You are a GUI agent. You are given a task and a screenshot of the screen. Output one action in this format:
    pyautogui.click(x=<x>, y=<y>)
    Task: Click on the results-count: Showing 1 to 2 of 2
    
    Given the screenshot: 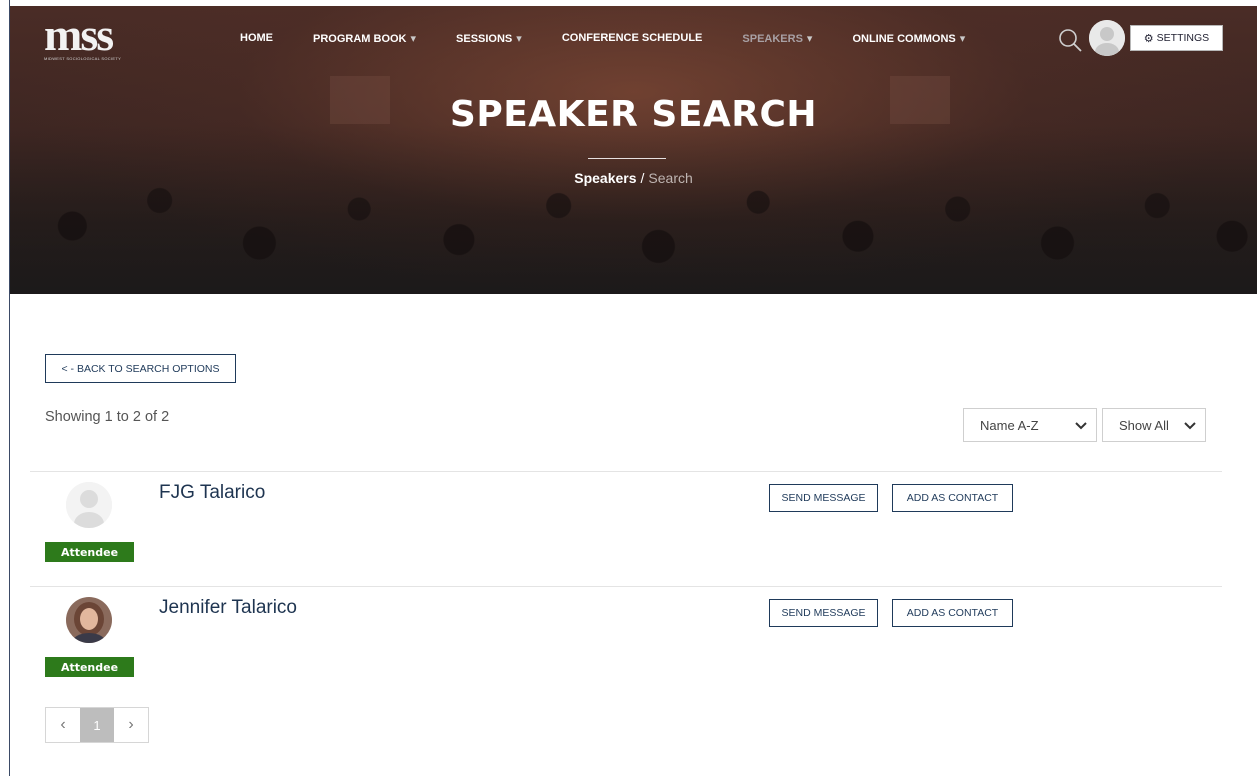 What is the action you would take?
    pyautogui.click(x=107, y=417)
    